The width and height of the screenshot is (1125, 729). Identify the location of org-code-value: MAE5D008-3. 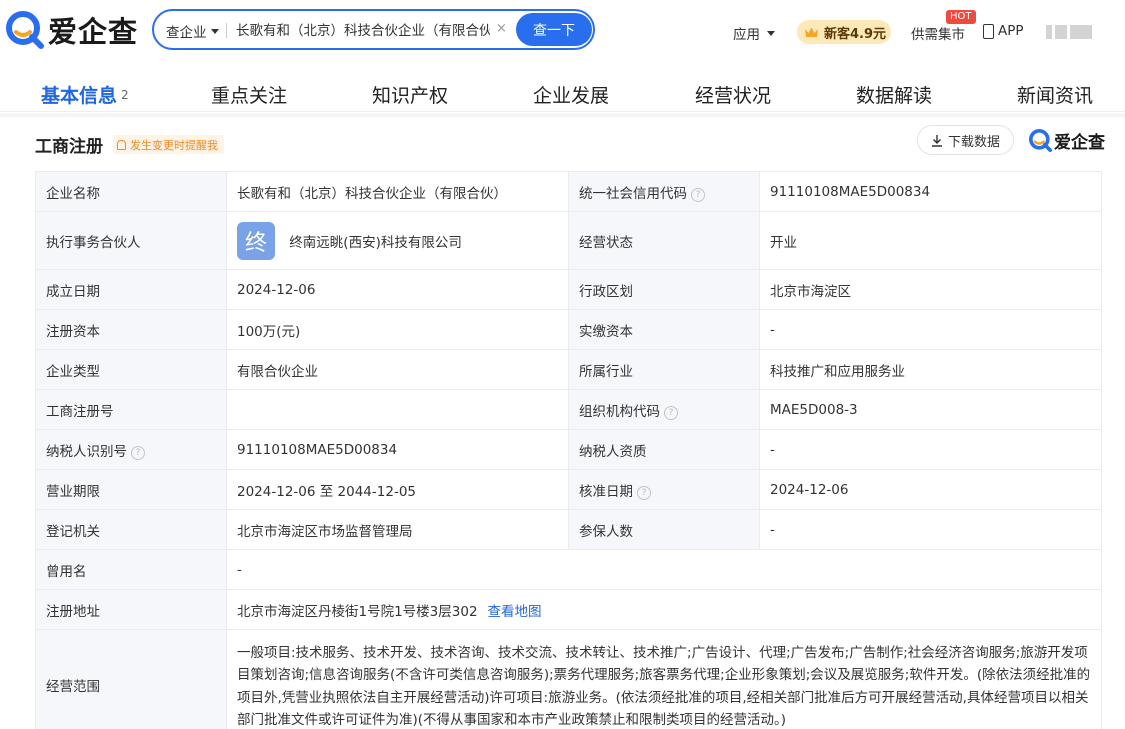
(930, 409).